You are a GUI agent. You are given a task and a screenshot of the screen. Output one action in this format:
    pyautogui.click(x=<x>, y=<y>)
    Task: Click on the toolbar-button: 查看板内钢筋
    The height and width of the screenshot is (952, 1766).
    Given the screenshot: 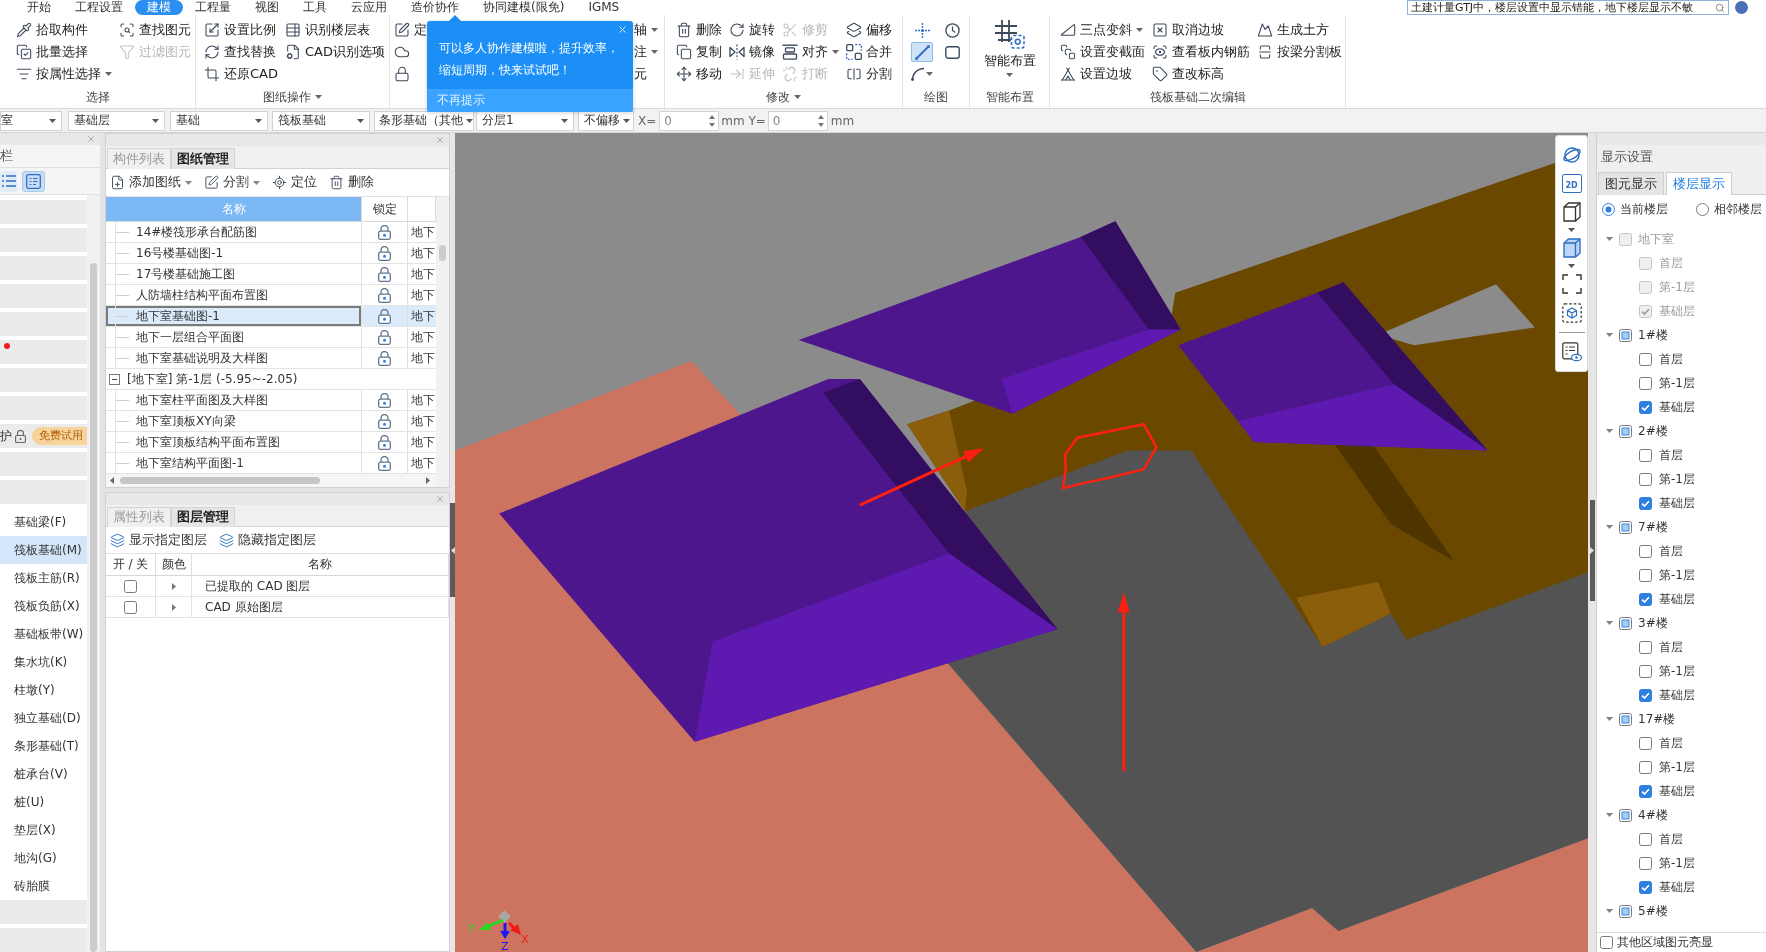 What is the action you would take?
    pyautogui.click(x=1201, y=52)
    